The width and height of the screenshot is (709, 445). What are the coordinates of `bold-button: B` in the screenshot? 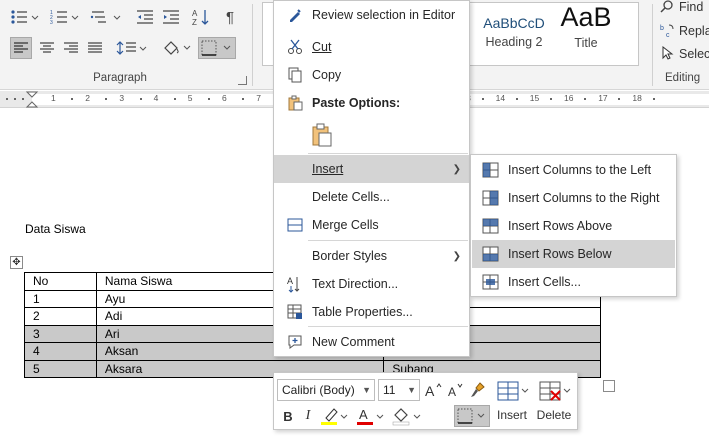 It's located at (288, 416).